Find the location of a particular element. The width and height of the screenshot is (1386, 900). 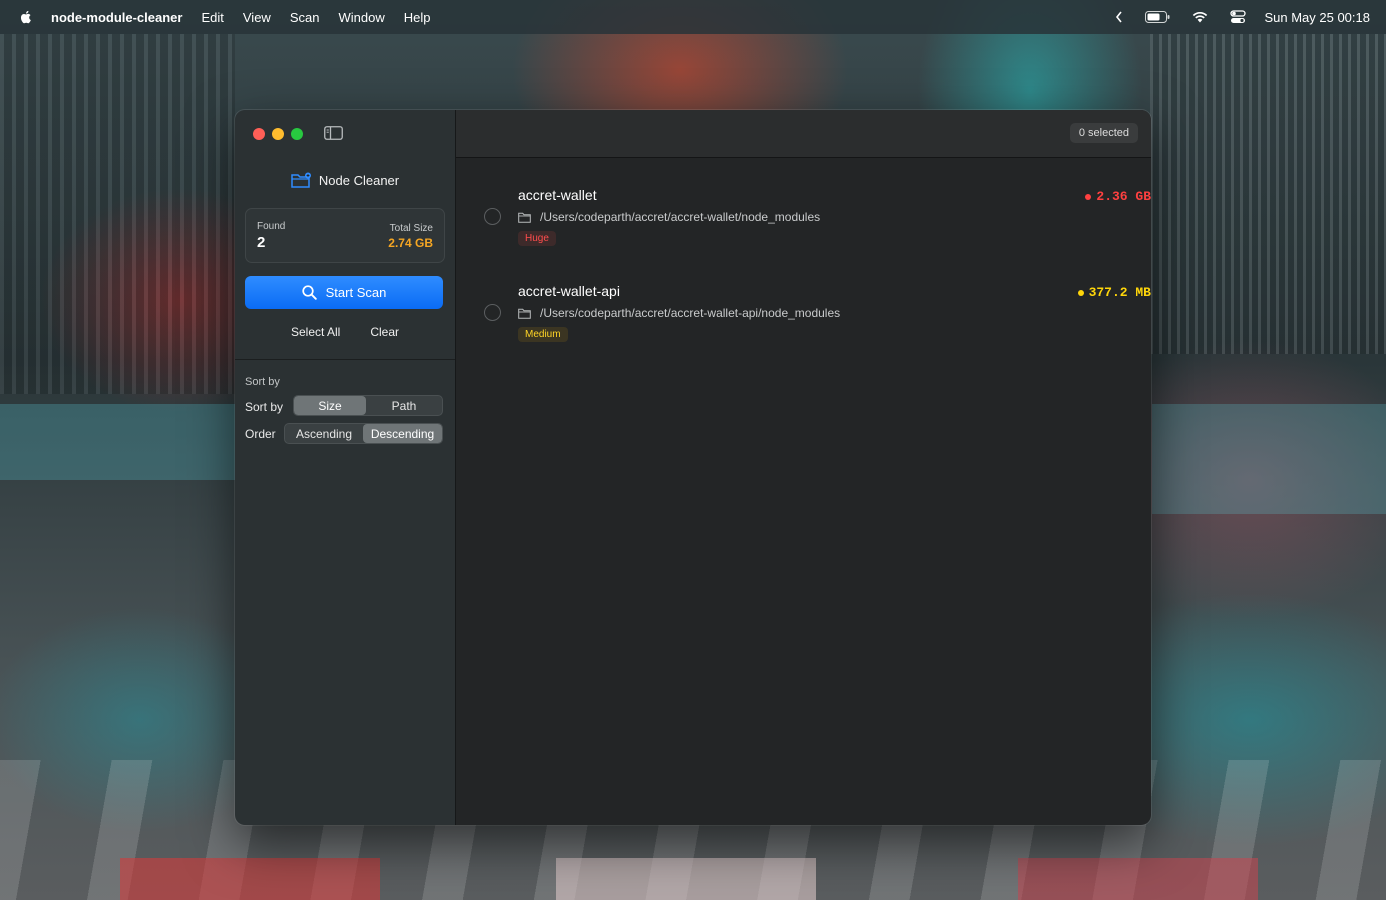

selected-count-badge: 0 selected is located at coordinates (1103, 133).